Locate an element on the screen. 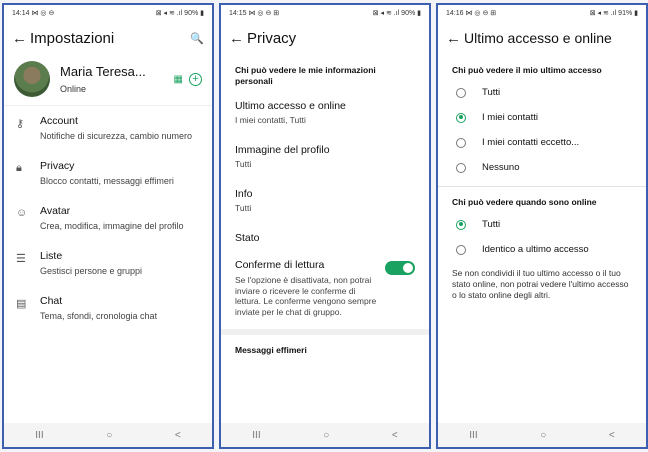  settings-item-title: Chat is located at coordinates (51, 301).